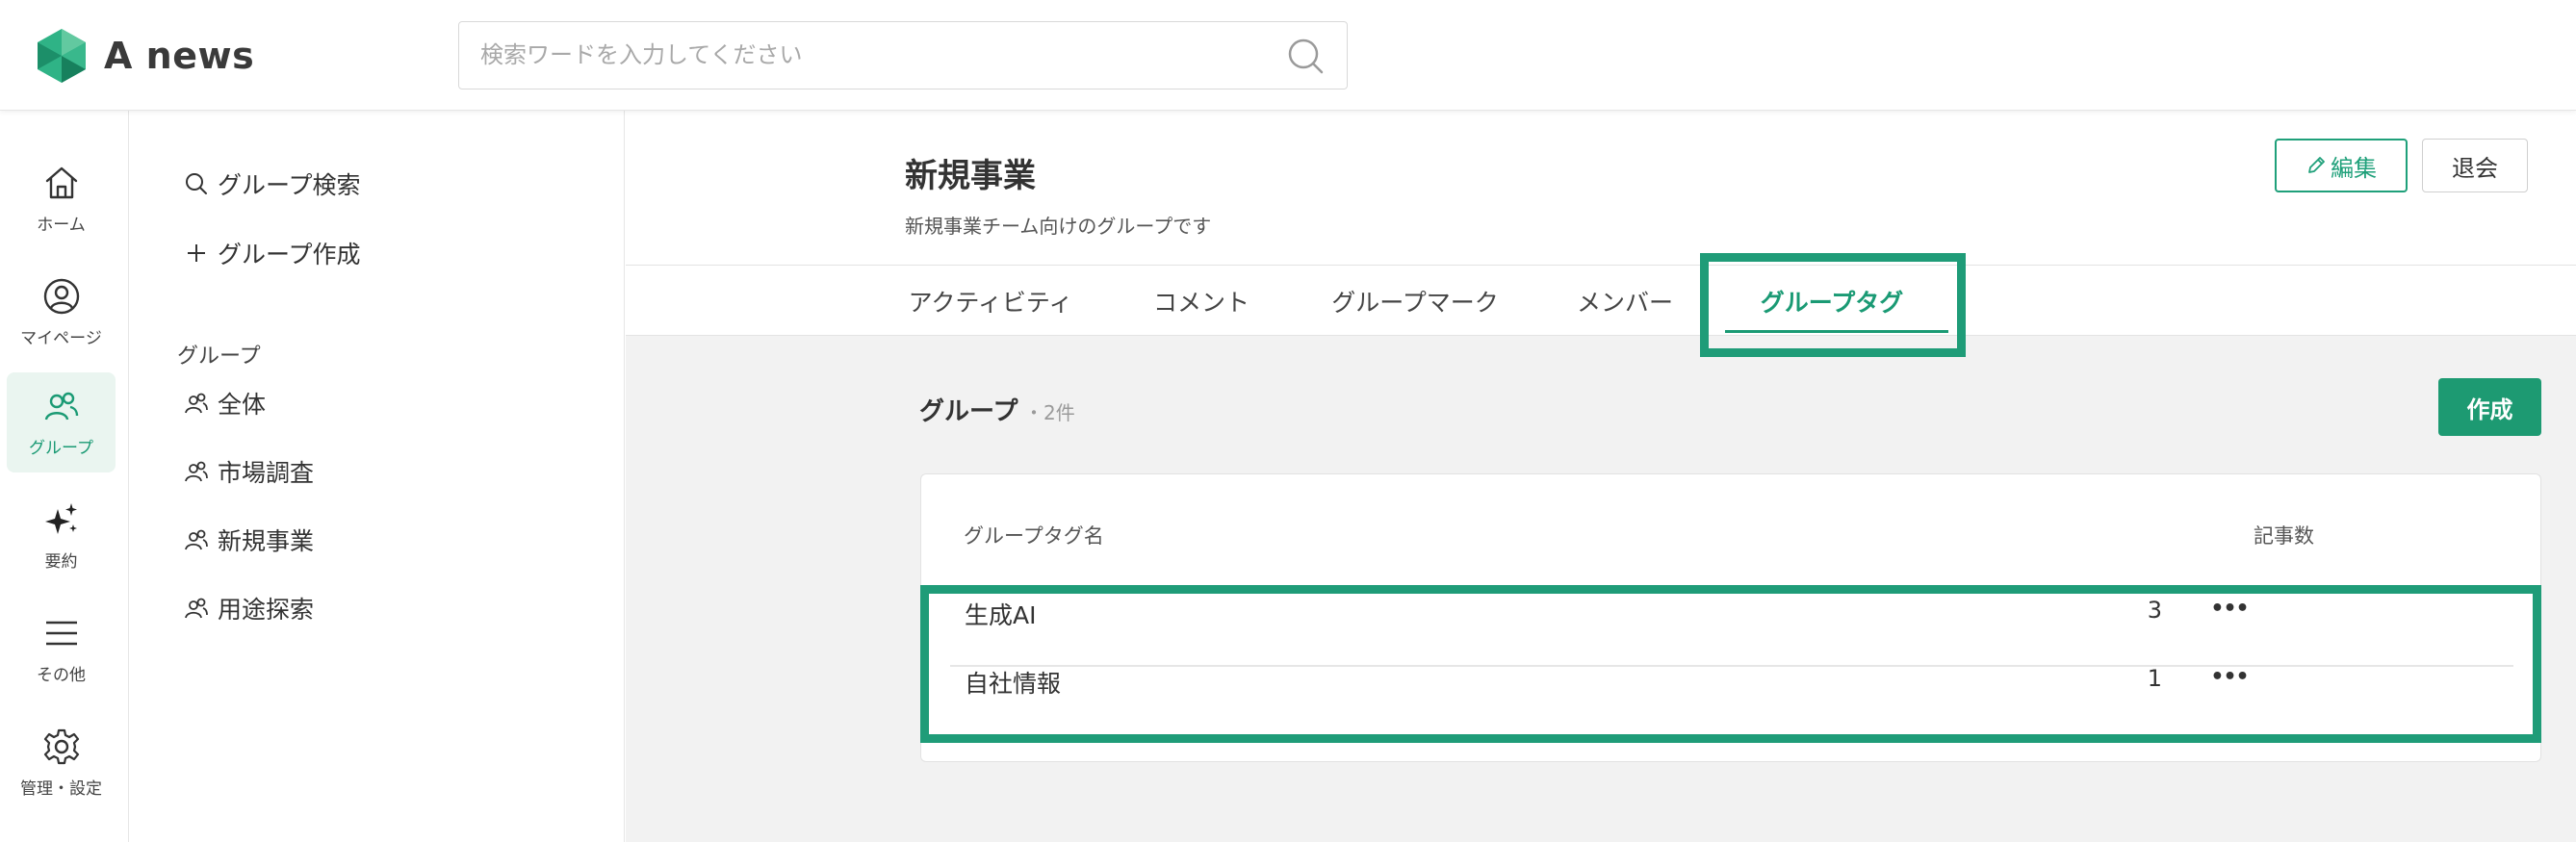  Describe the element at coordinates (62, 56) in the screenshot. I see `logo-icon` at that location.